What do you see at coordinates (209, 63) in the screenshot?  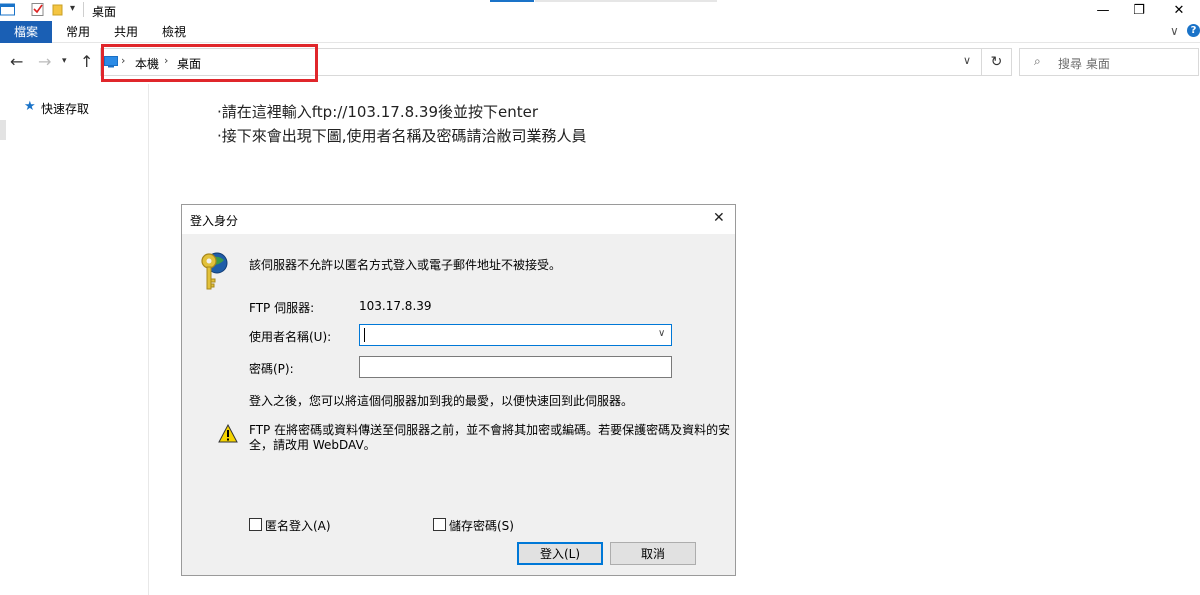 I see `highlight-annotation-frame` at bounding box center [209, 63].